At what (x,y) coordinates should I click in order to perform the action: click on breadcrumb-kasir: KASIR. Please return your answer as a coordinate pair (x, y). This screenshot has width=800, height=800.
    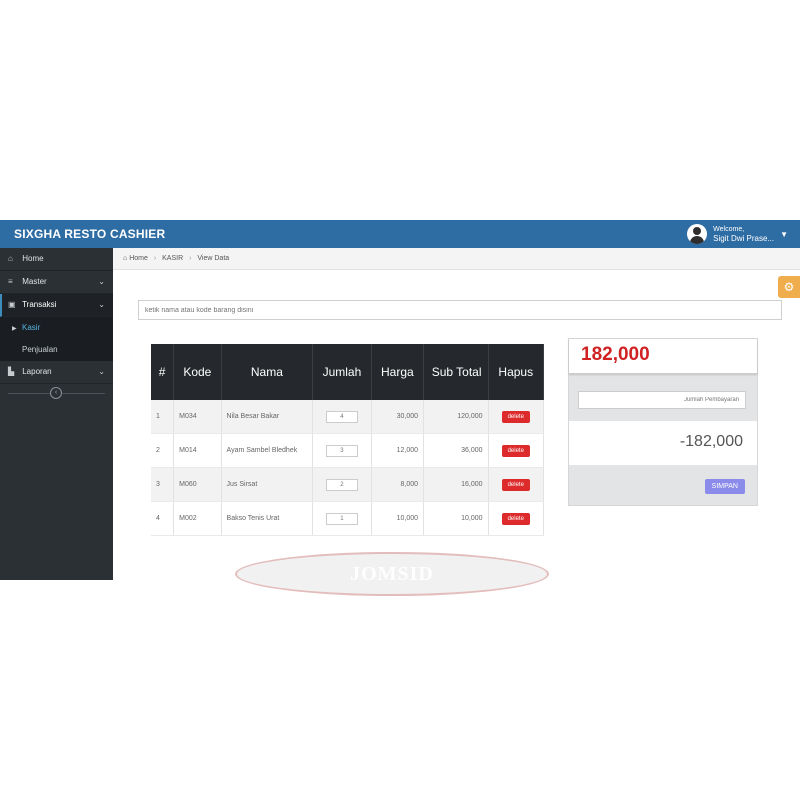
    Looking at the image, I should click on (172, 258).